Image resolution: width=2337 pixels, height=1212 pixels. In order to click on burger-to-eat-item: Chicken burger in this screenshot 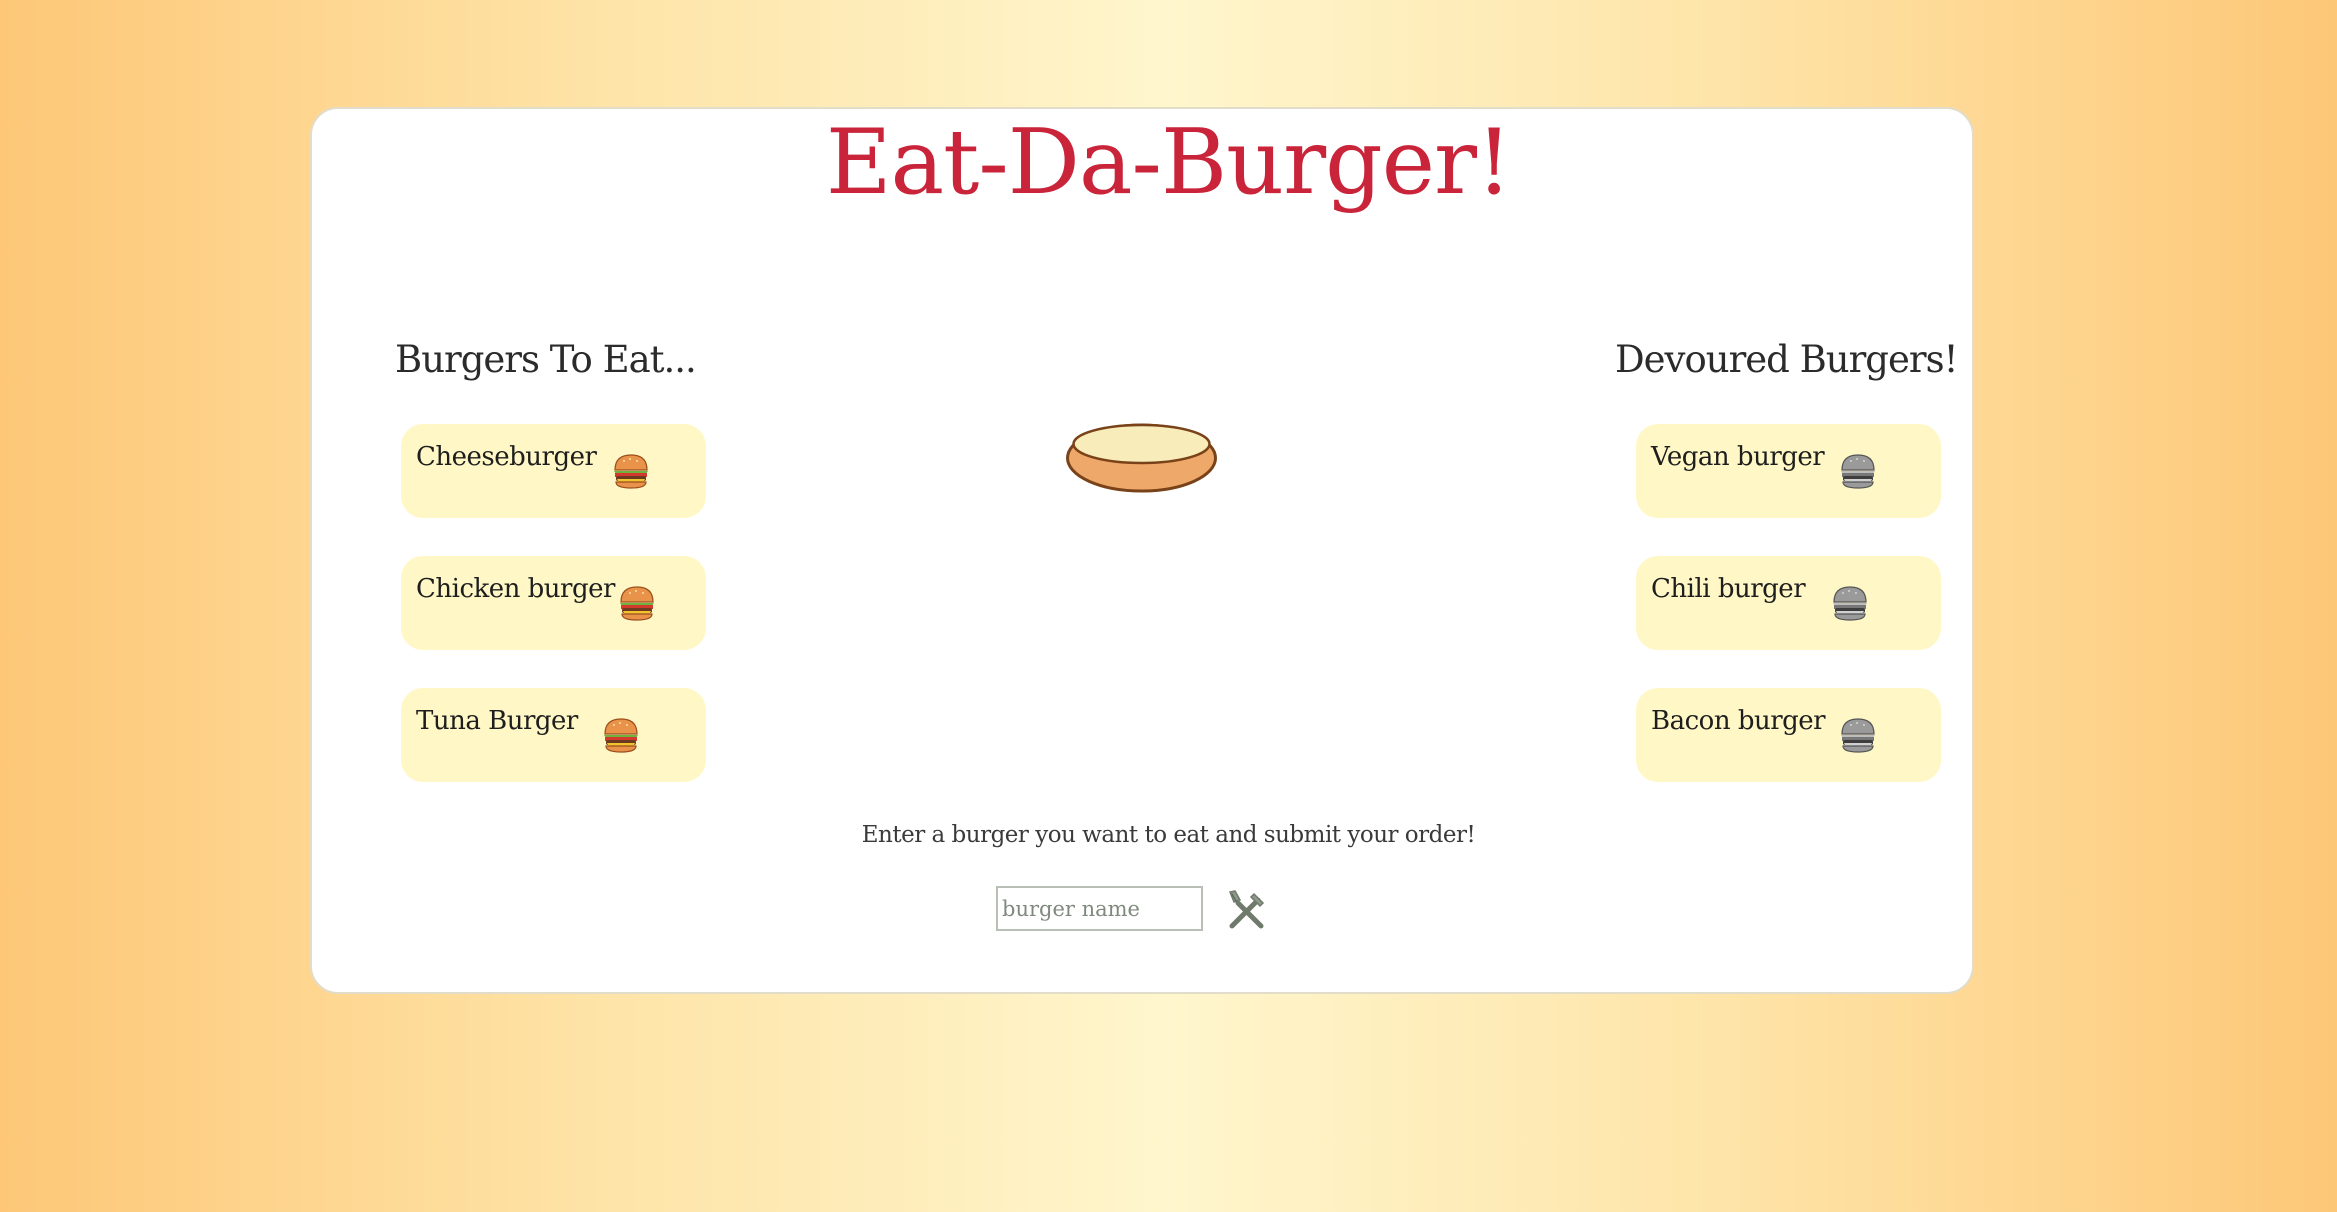, I will do `click(553, 603)`.